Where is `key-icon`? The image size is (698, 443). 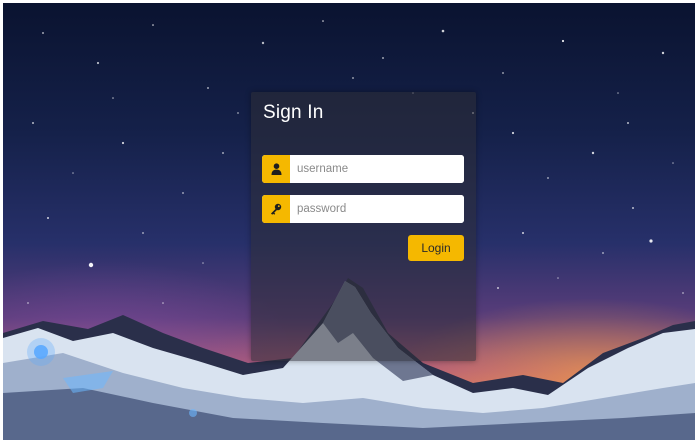
key-icon is located at coordinates (276, 209).